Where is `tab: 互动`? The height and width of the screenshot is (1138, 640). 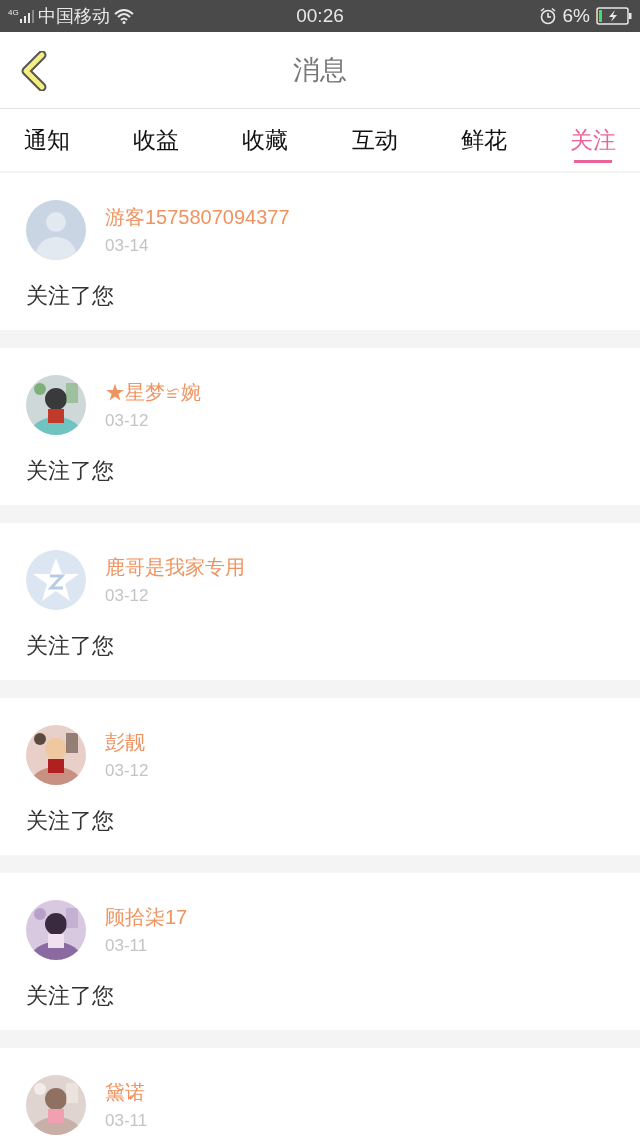 tab: 互动 is located at coordinates (374, 140).